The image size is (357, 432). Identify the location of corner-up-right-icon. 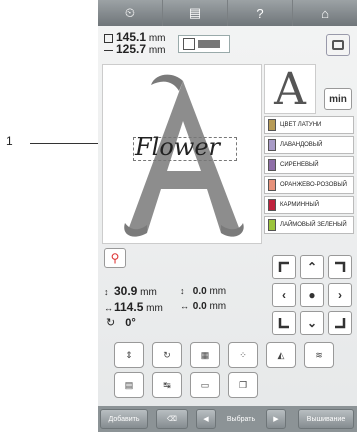
(340, 266).